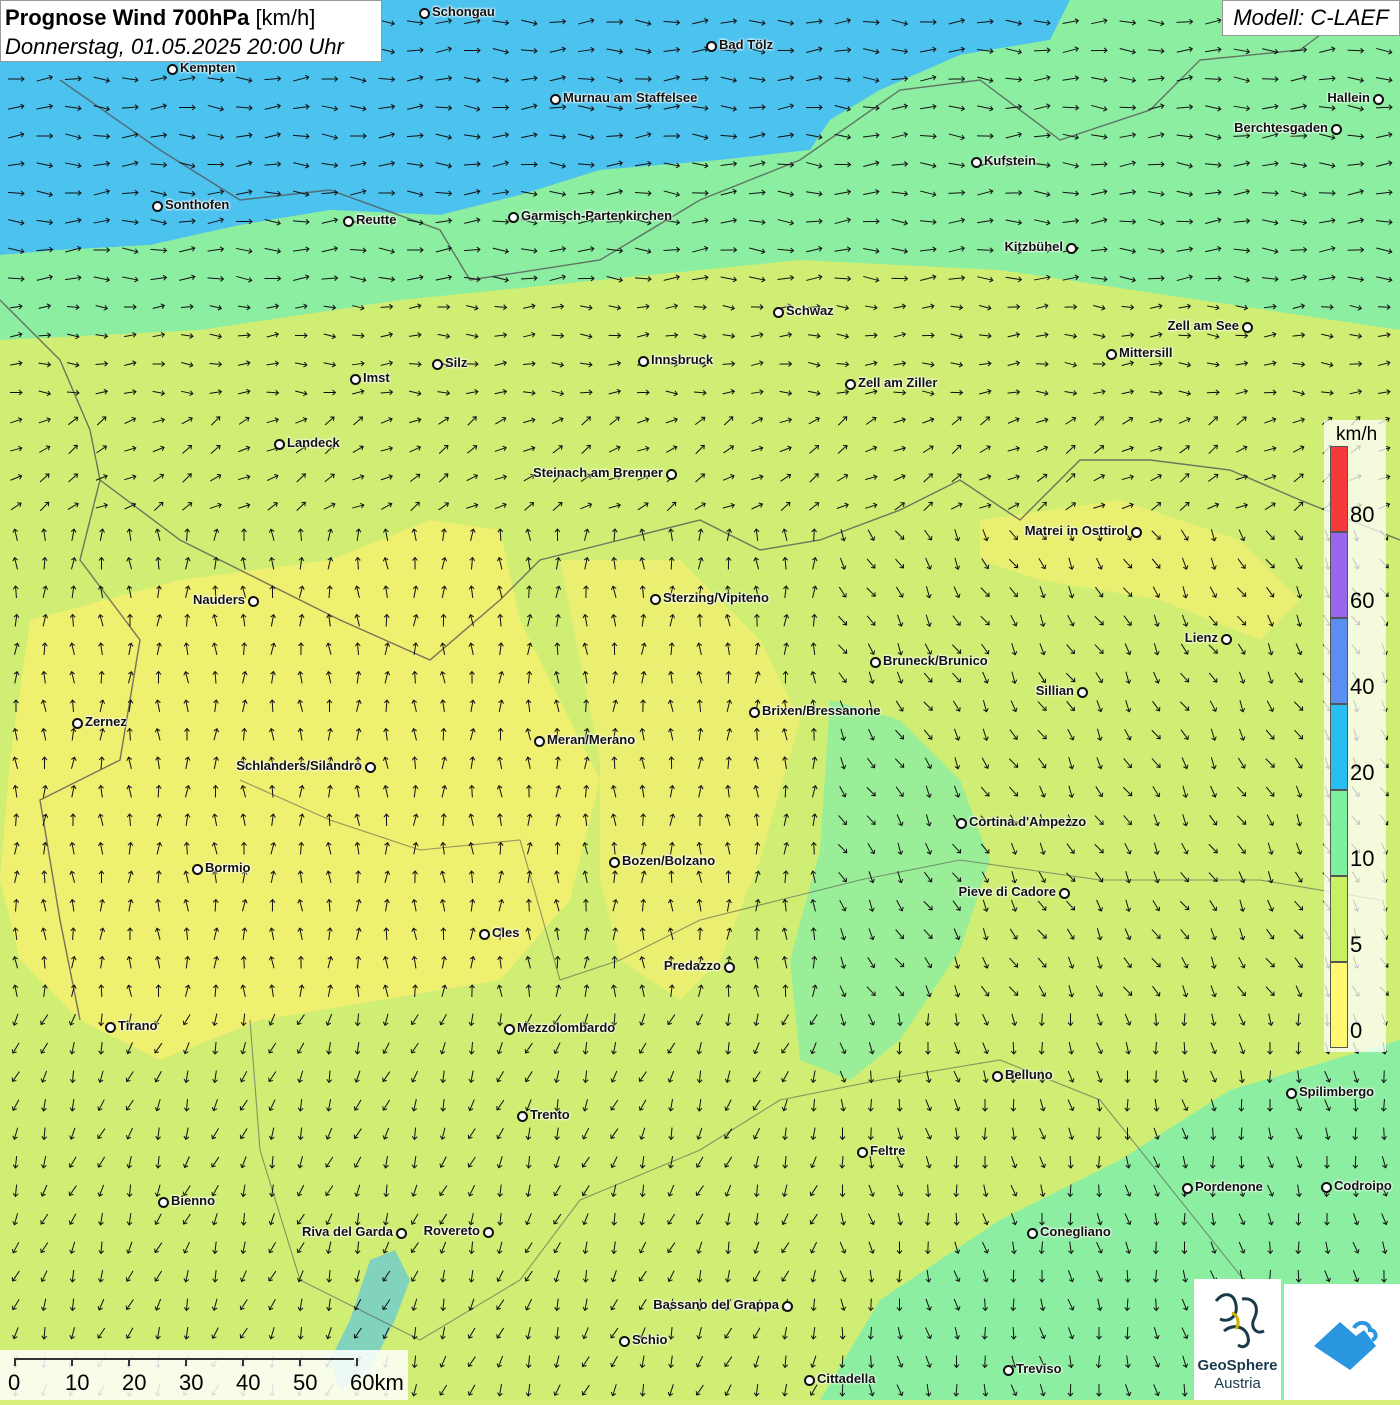 This screenshot has height=1405, width=1400. Describe the element at coordinates (669, 860) in the screenshot. I see `city-label: Bozen/Bolzano` at that location.